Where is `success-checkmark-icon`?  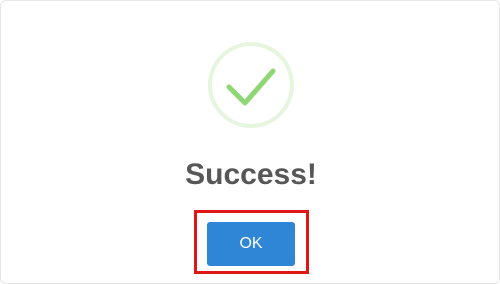 success-checkmark-icon is located at coordinates (251, 85).